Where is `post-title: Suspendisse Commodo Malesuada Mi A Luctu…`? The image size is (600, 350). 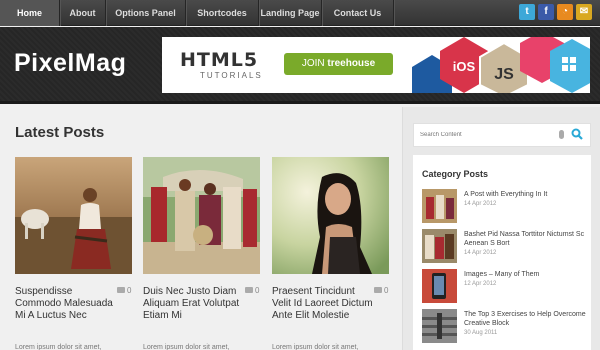 post-title: Suspendisse Commodo Malesuada Mi A Luctu… is located at coordinates (66, 304).